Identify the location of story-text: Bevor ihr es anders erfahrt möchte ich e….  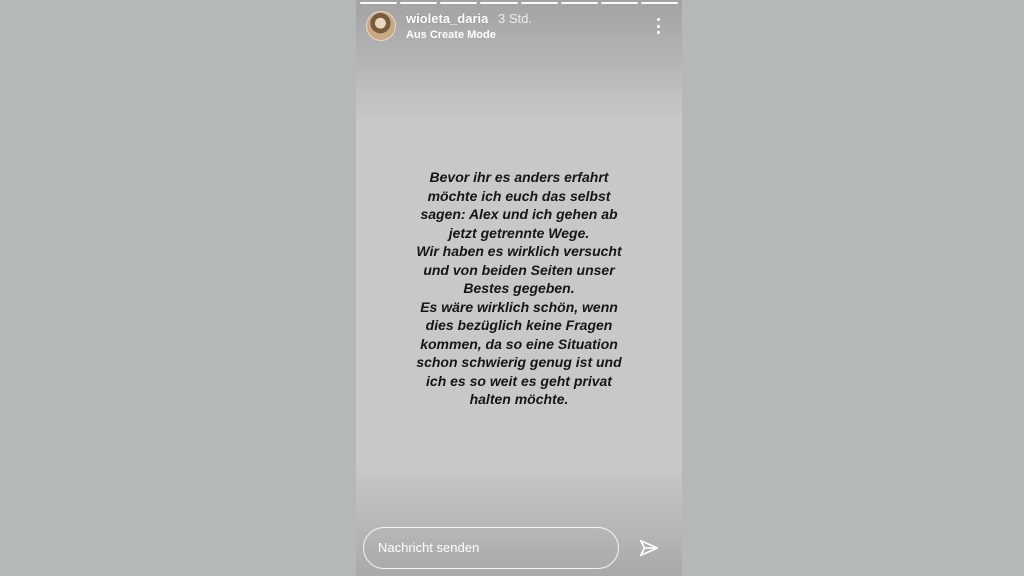
(519, 288).